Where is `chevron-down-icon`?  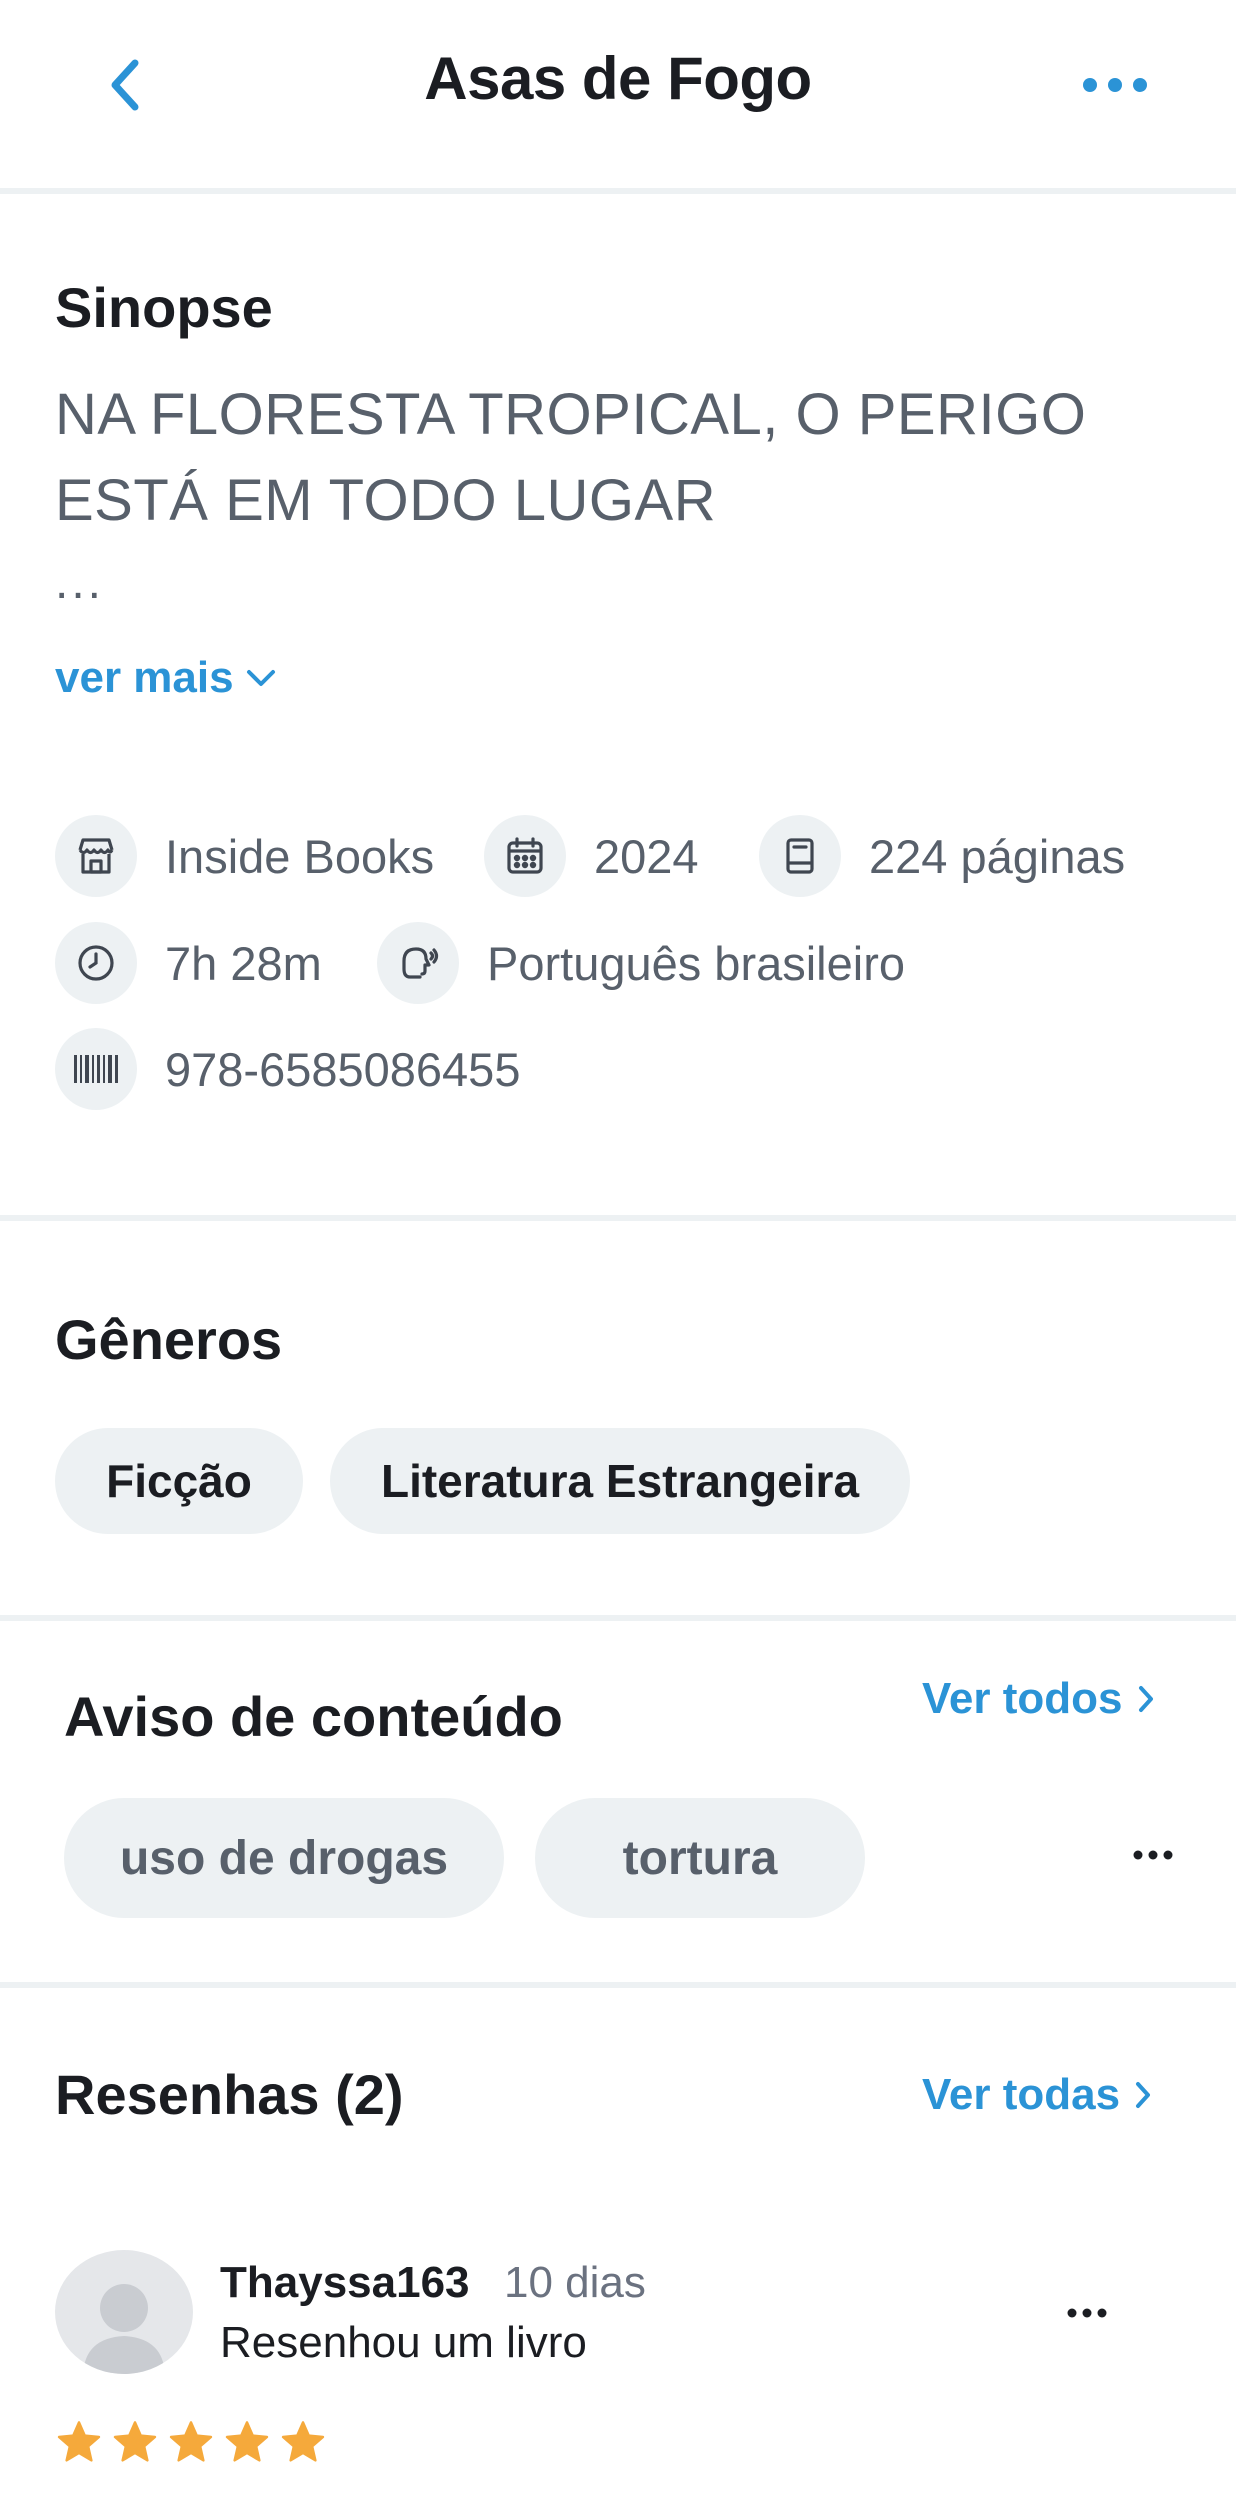 chevron-down-icon is located at coordinates (260, 678).